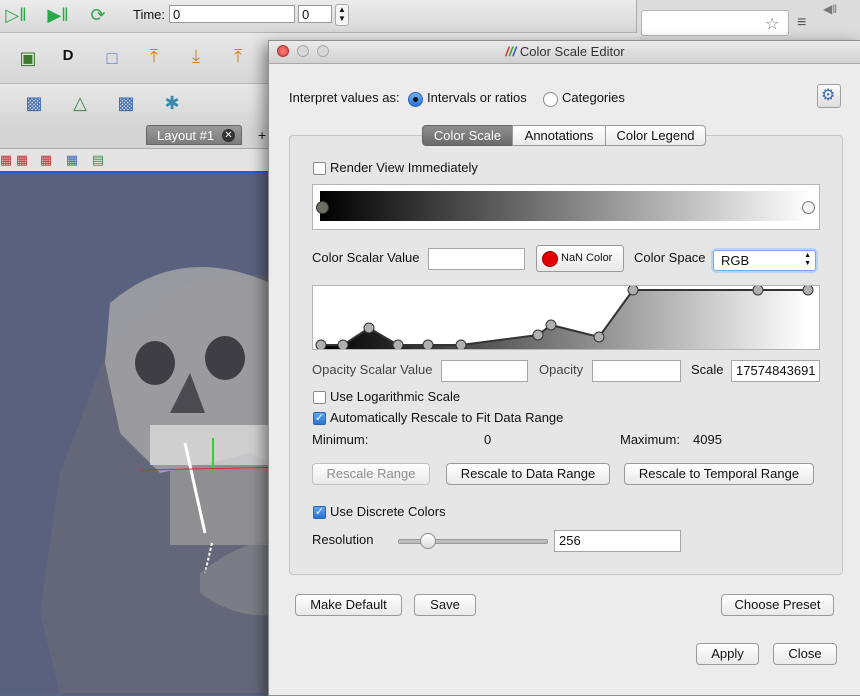 The height and width of the screenshot is (696, 860). What do you see at coordinates (404, 167) in the screenshot?
I see `render-view-immediately-label: Render View Immediately` at bounding box center [404, 167].